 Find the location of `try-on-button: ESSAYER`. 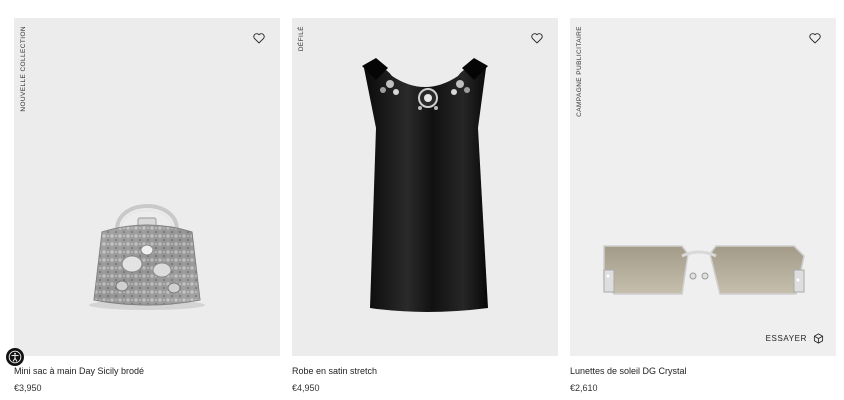

try-on-button: ESSAYER is located at coordinates (795, 338).